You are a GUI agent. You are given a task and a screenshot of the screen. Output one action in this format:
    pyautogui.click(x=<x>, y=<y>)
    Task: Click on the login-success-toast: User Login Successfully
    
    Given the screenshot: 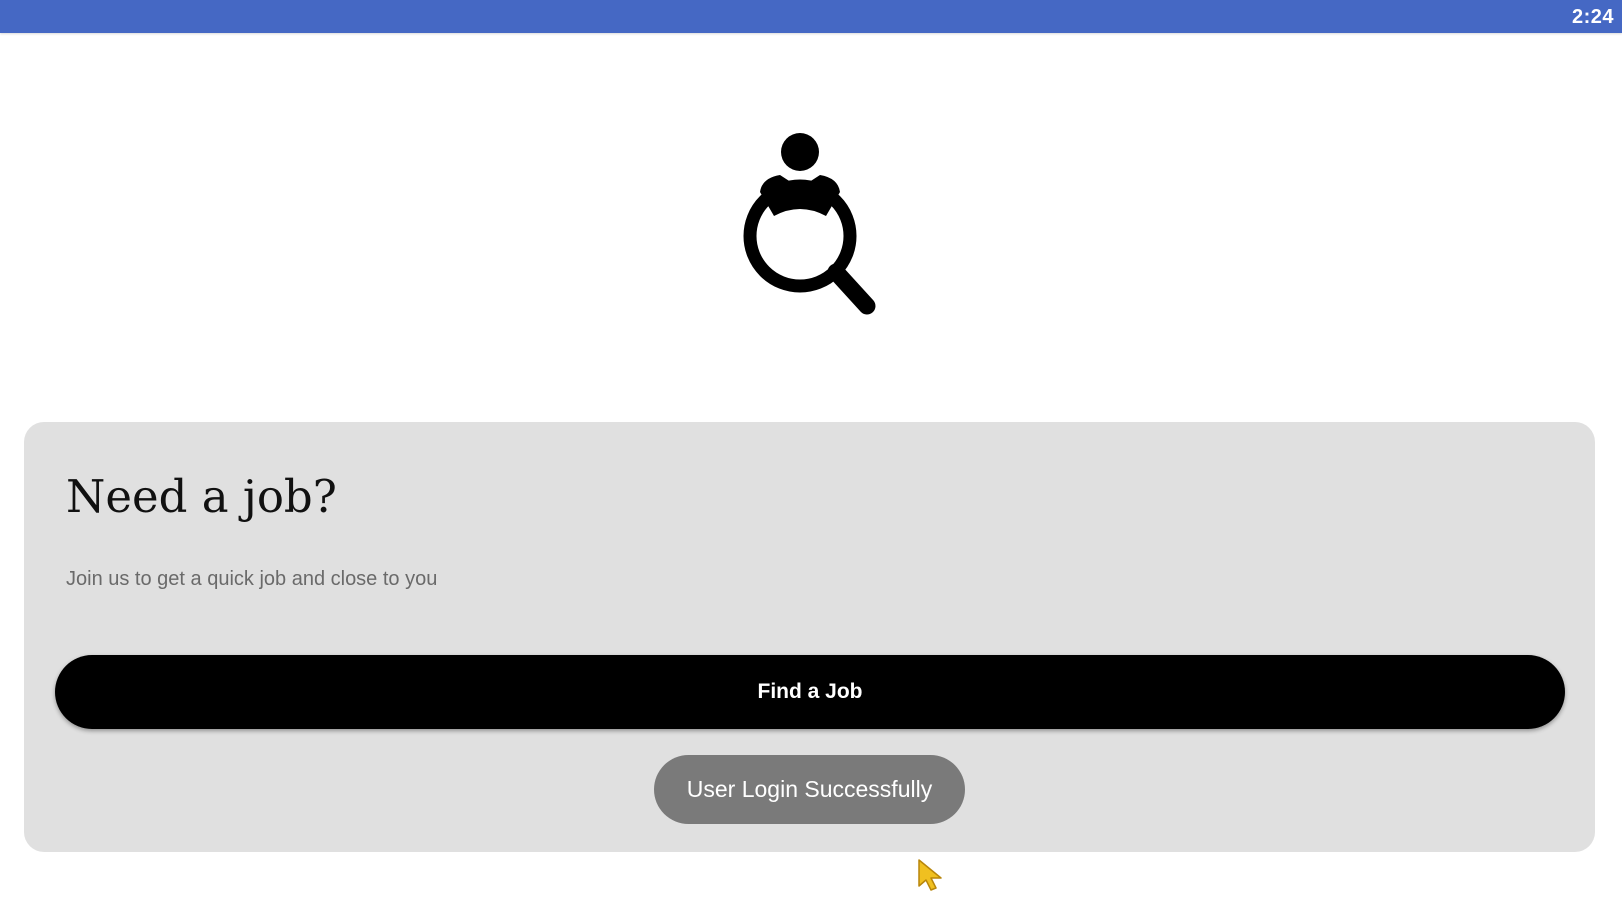 What is the action you would take?
    pyautogui.click(x=809, y=789)
    